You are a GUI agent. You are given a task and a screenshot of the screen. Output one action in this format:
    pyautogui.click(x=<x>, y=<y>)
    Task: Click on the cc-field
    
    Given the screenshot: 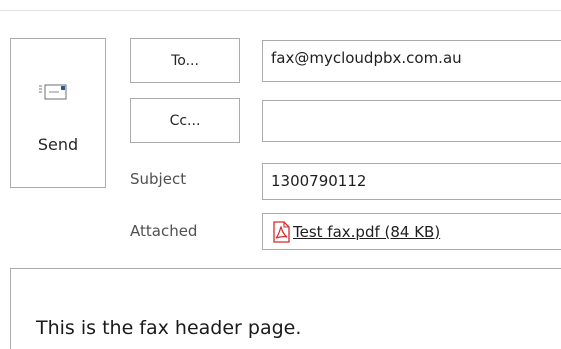 What is the action you would take?
    pyautogui.click(x=411, y=121)
    